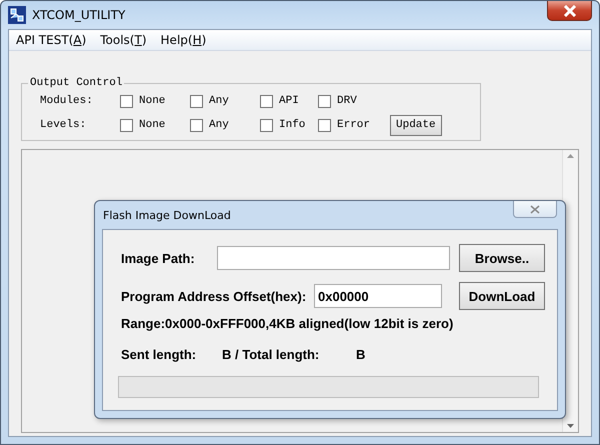 The height and width of the screenshot is (445, 600). What do you see at coordinates (167, 215) in the screenshot?
I see `dialog-title: Flash Image DownLoad` at bounding box center [167, 215].